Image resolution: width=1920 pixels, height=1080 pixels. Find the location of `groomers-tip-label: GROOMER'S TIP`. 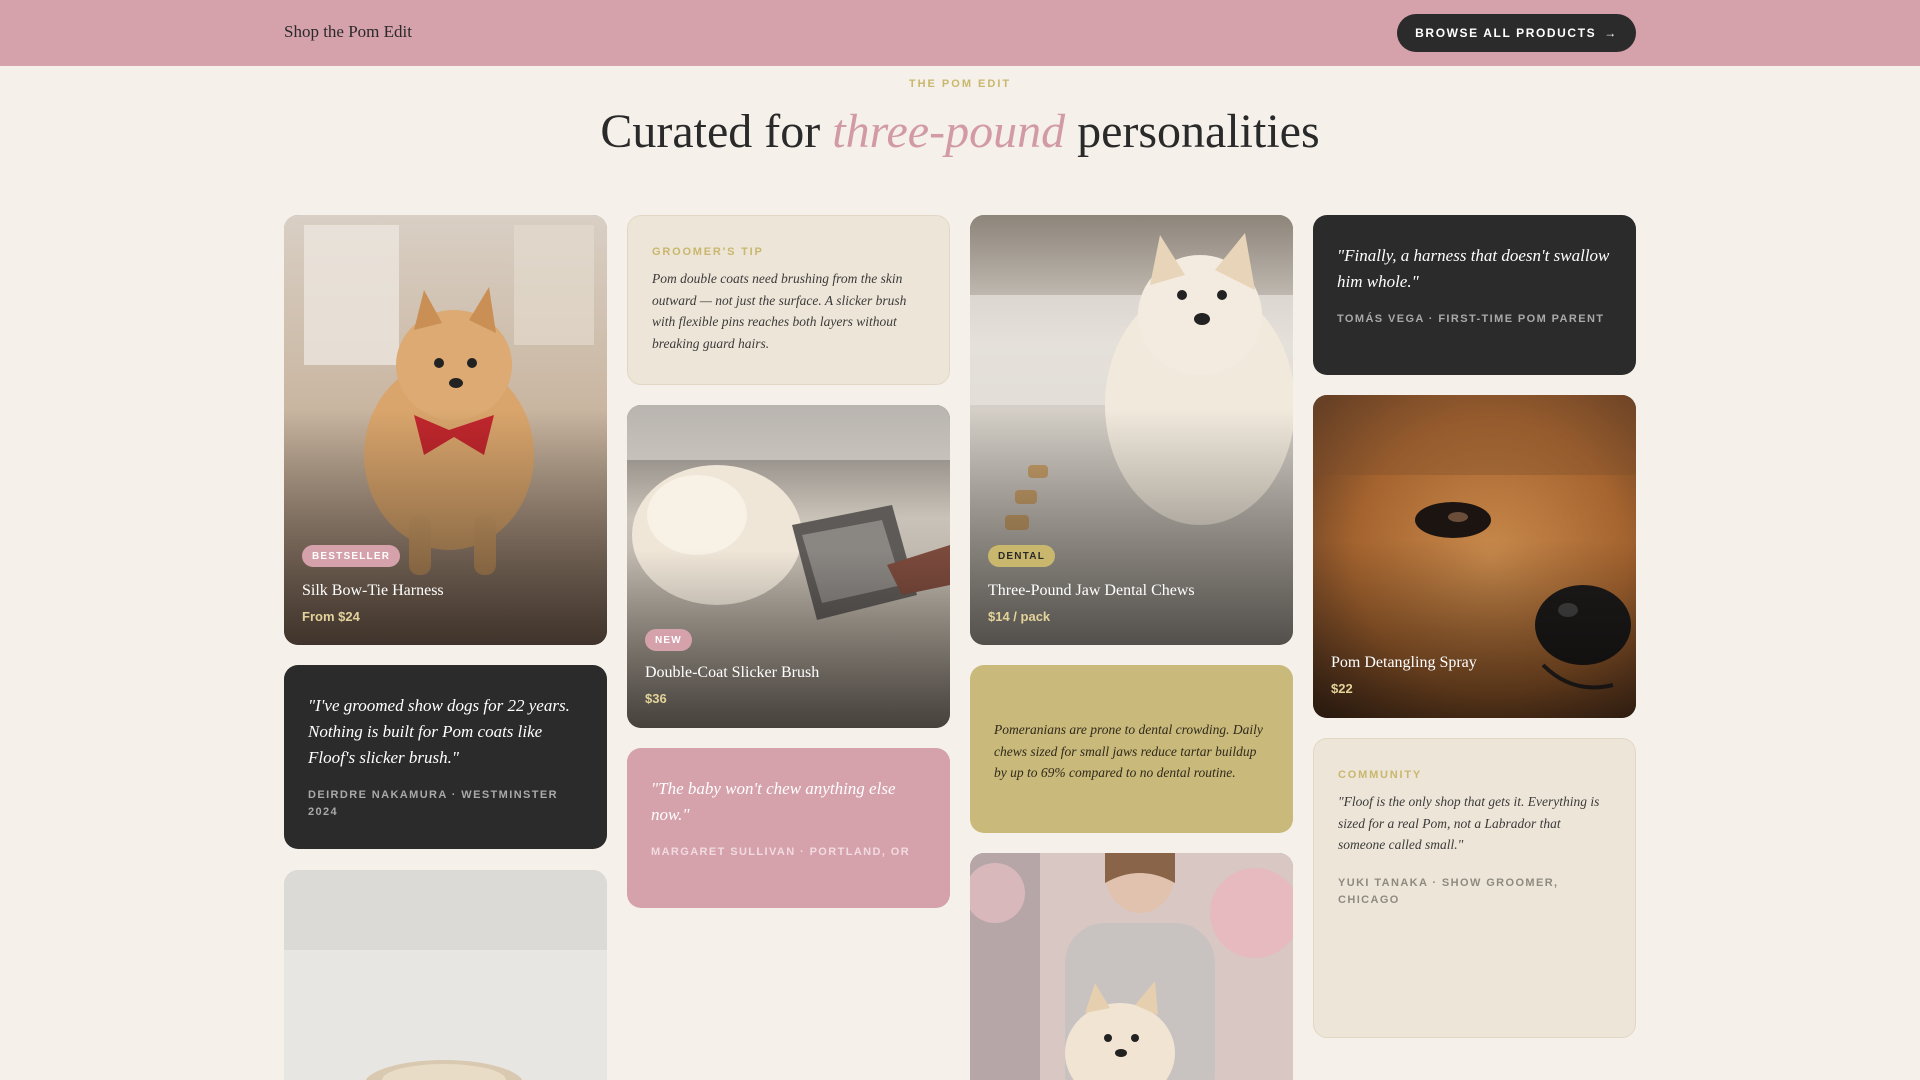

groomers-tip-label: GROOMER'S TIP is located at coordinates (708, 252).